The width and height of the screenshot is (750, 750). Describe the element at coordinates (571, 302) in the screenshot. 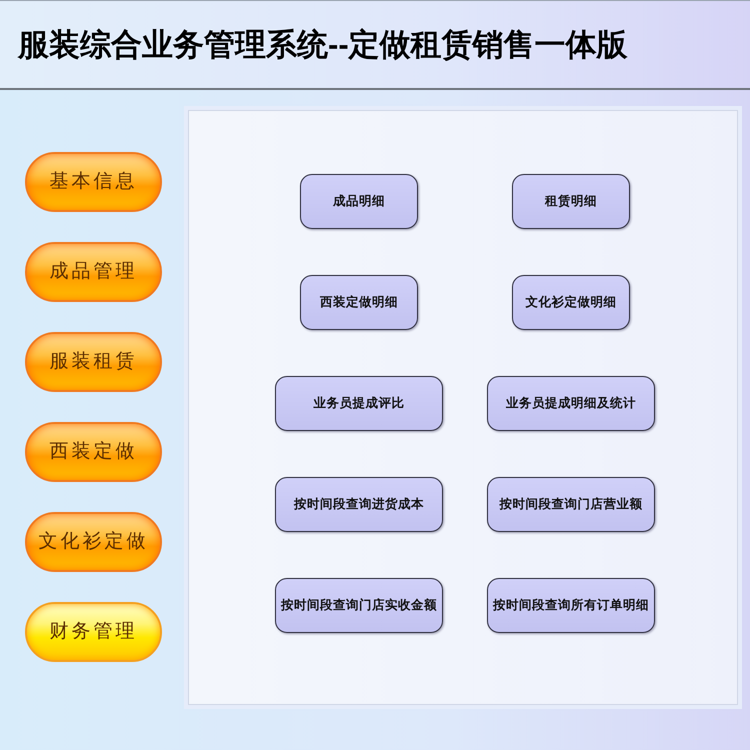

I see `report-button: 文化衫定做明细` at that location.